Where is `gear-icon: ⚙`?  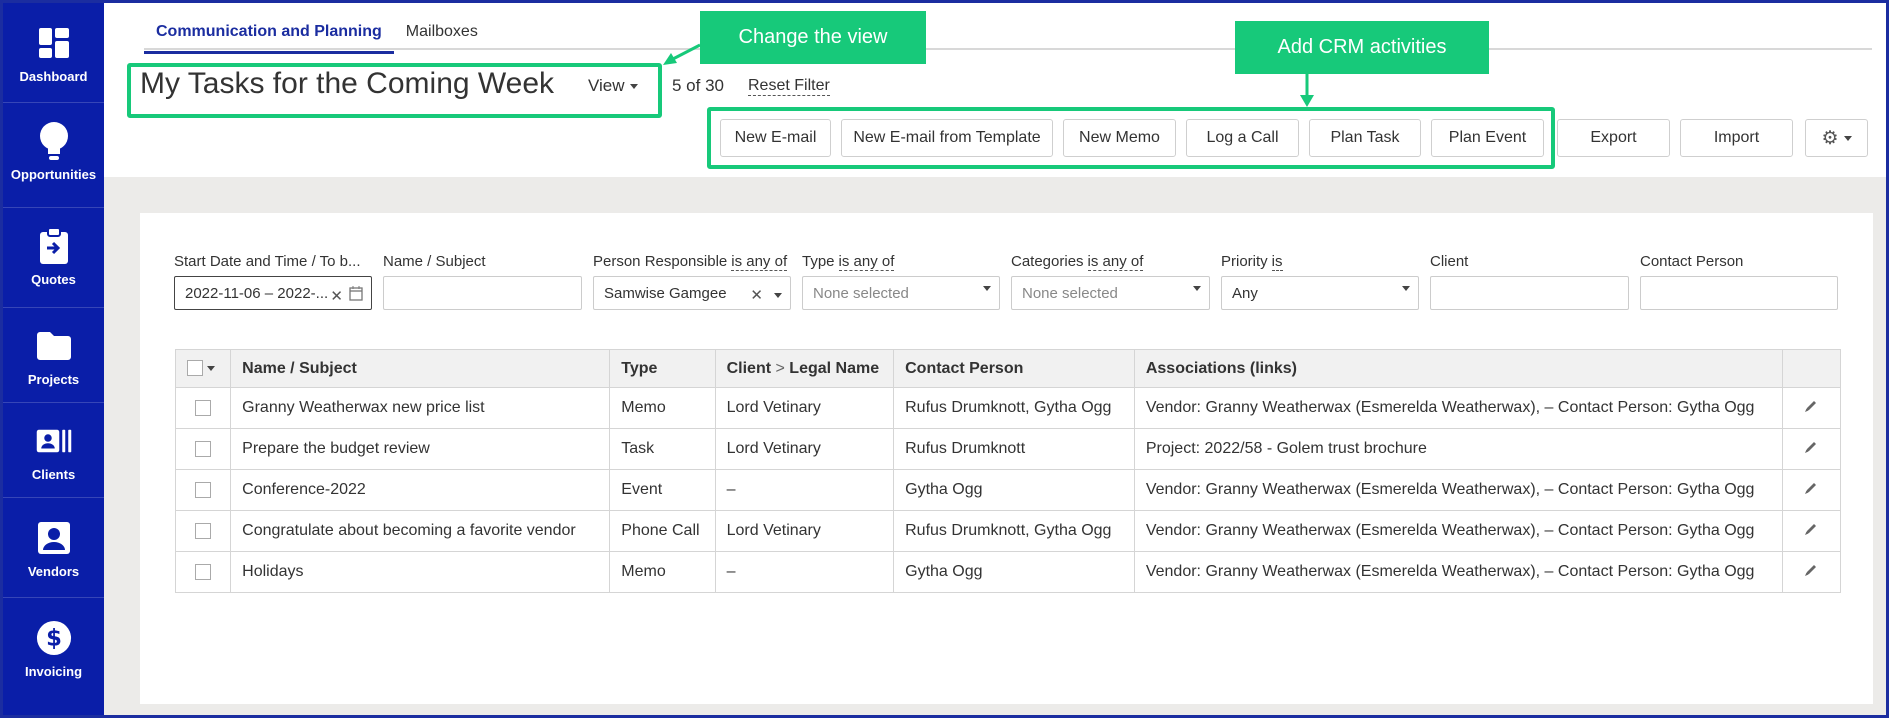
gear-icon: ⚙ is located at coordinates (1830, 138).